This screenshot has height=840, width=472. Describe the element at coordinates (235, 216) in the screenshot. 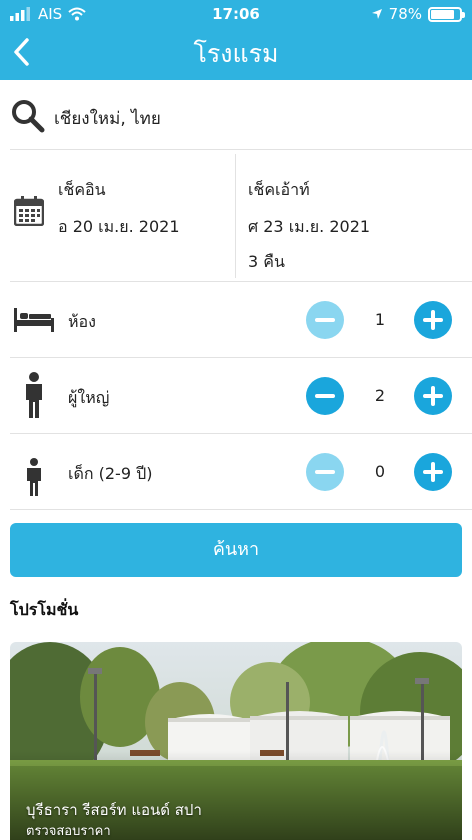

I see `date-divider` at that location.